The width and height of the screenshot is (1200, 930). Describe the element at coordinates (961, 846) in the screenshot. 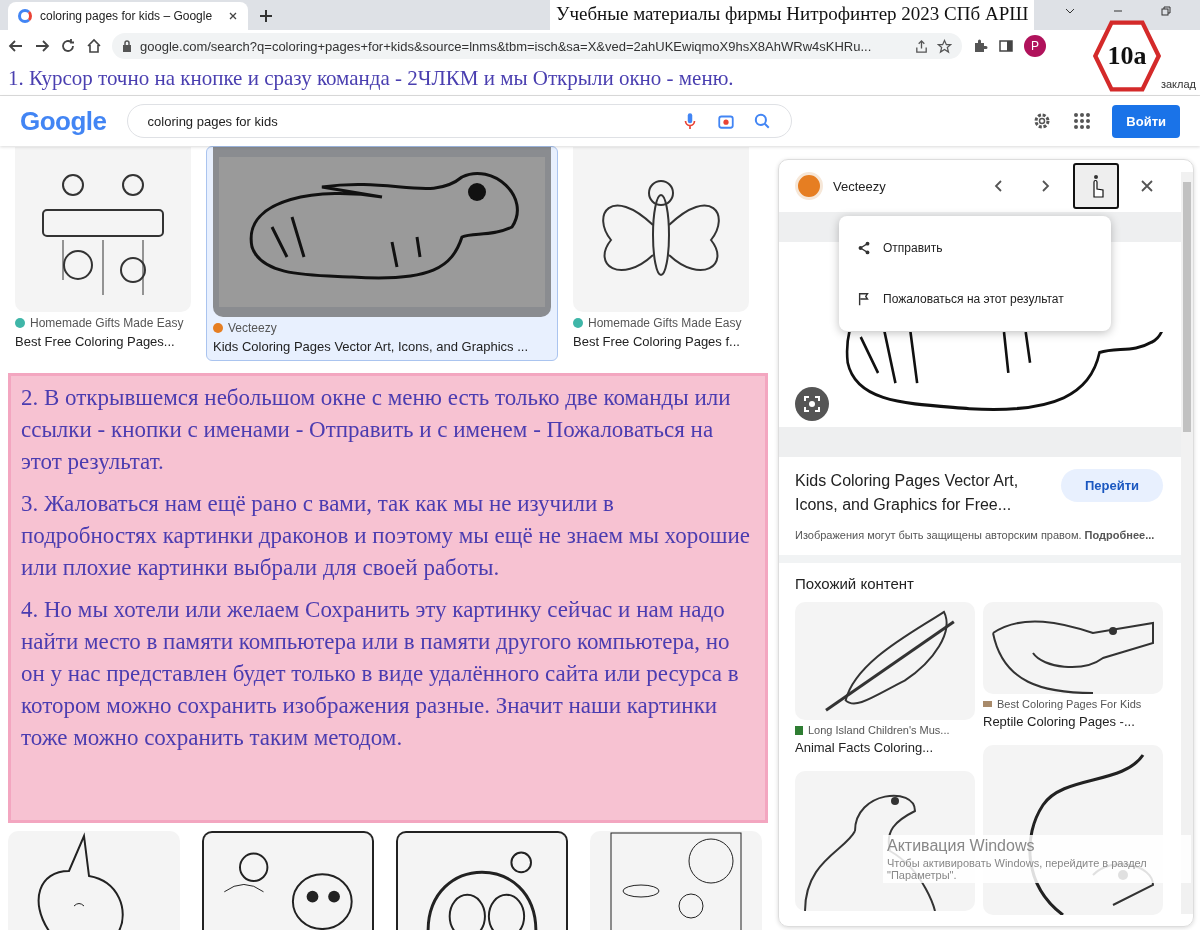

I see `activation-watermark-title: Активация Windows` at that location.